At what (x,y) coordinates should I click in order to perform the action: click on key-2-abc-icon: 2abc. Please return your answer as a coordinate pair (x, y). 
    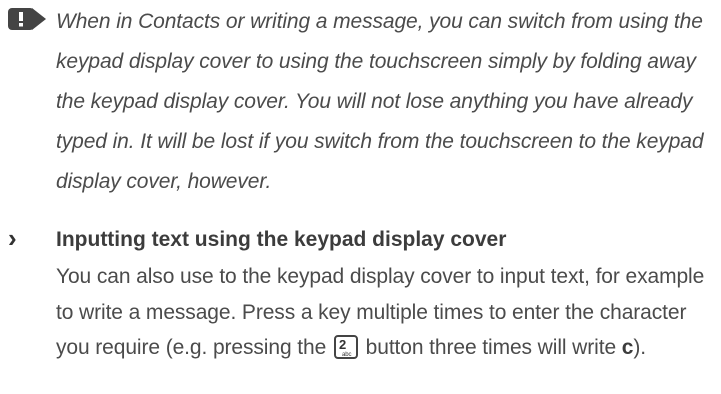
    Looking at the image, I should click on (345, 347).